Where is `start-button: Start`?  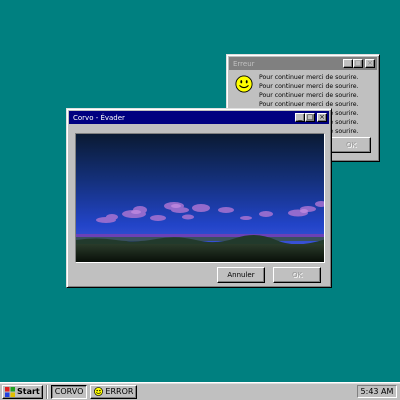 start-button: Start is located at coordinates (22, 391).